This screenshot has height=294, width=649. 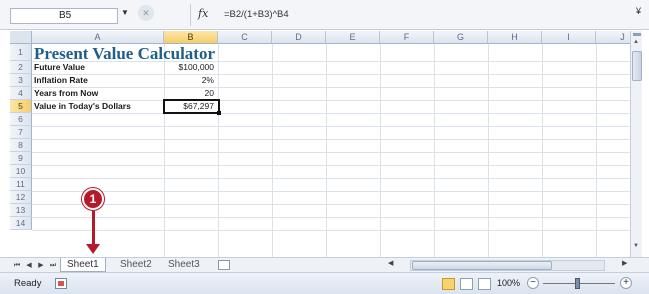 What do you see at coordinates (93, 249) in the screenshot?
I see `callout-arrow-head` at bounding box center [93, 249].